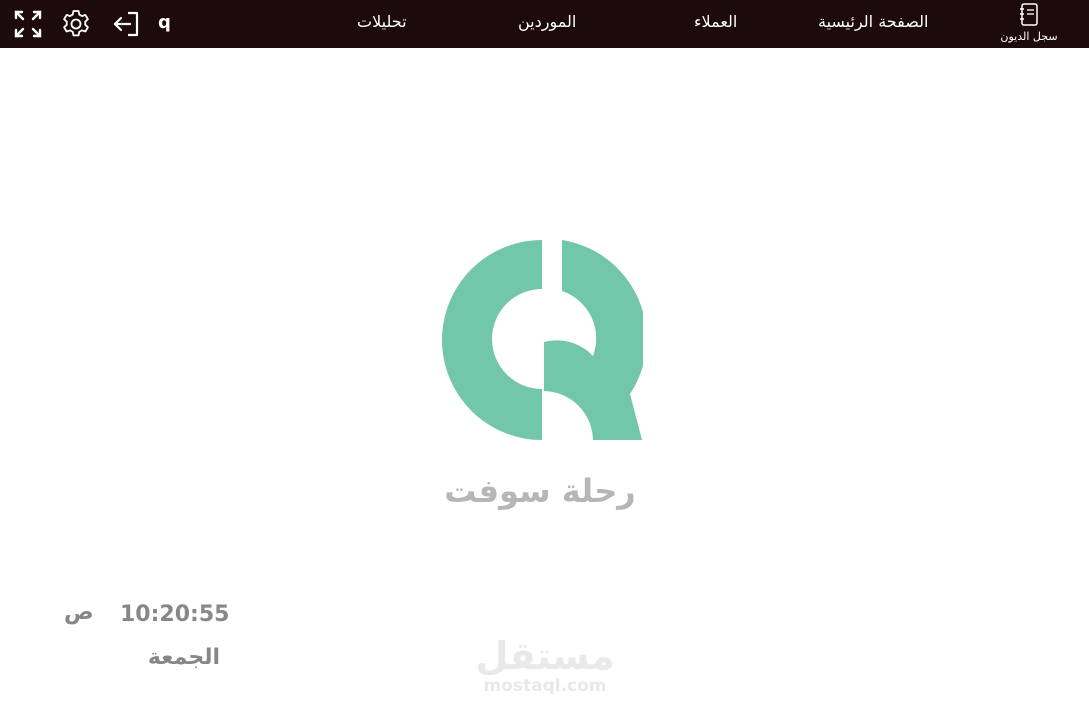 Image resolution: width=1089 pixels, height=715 pixels. I want to click on clock-period: ص, so click(79, 612).